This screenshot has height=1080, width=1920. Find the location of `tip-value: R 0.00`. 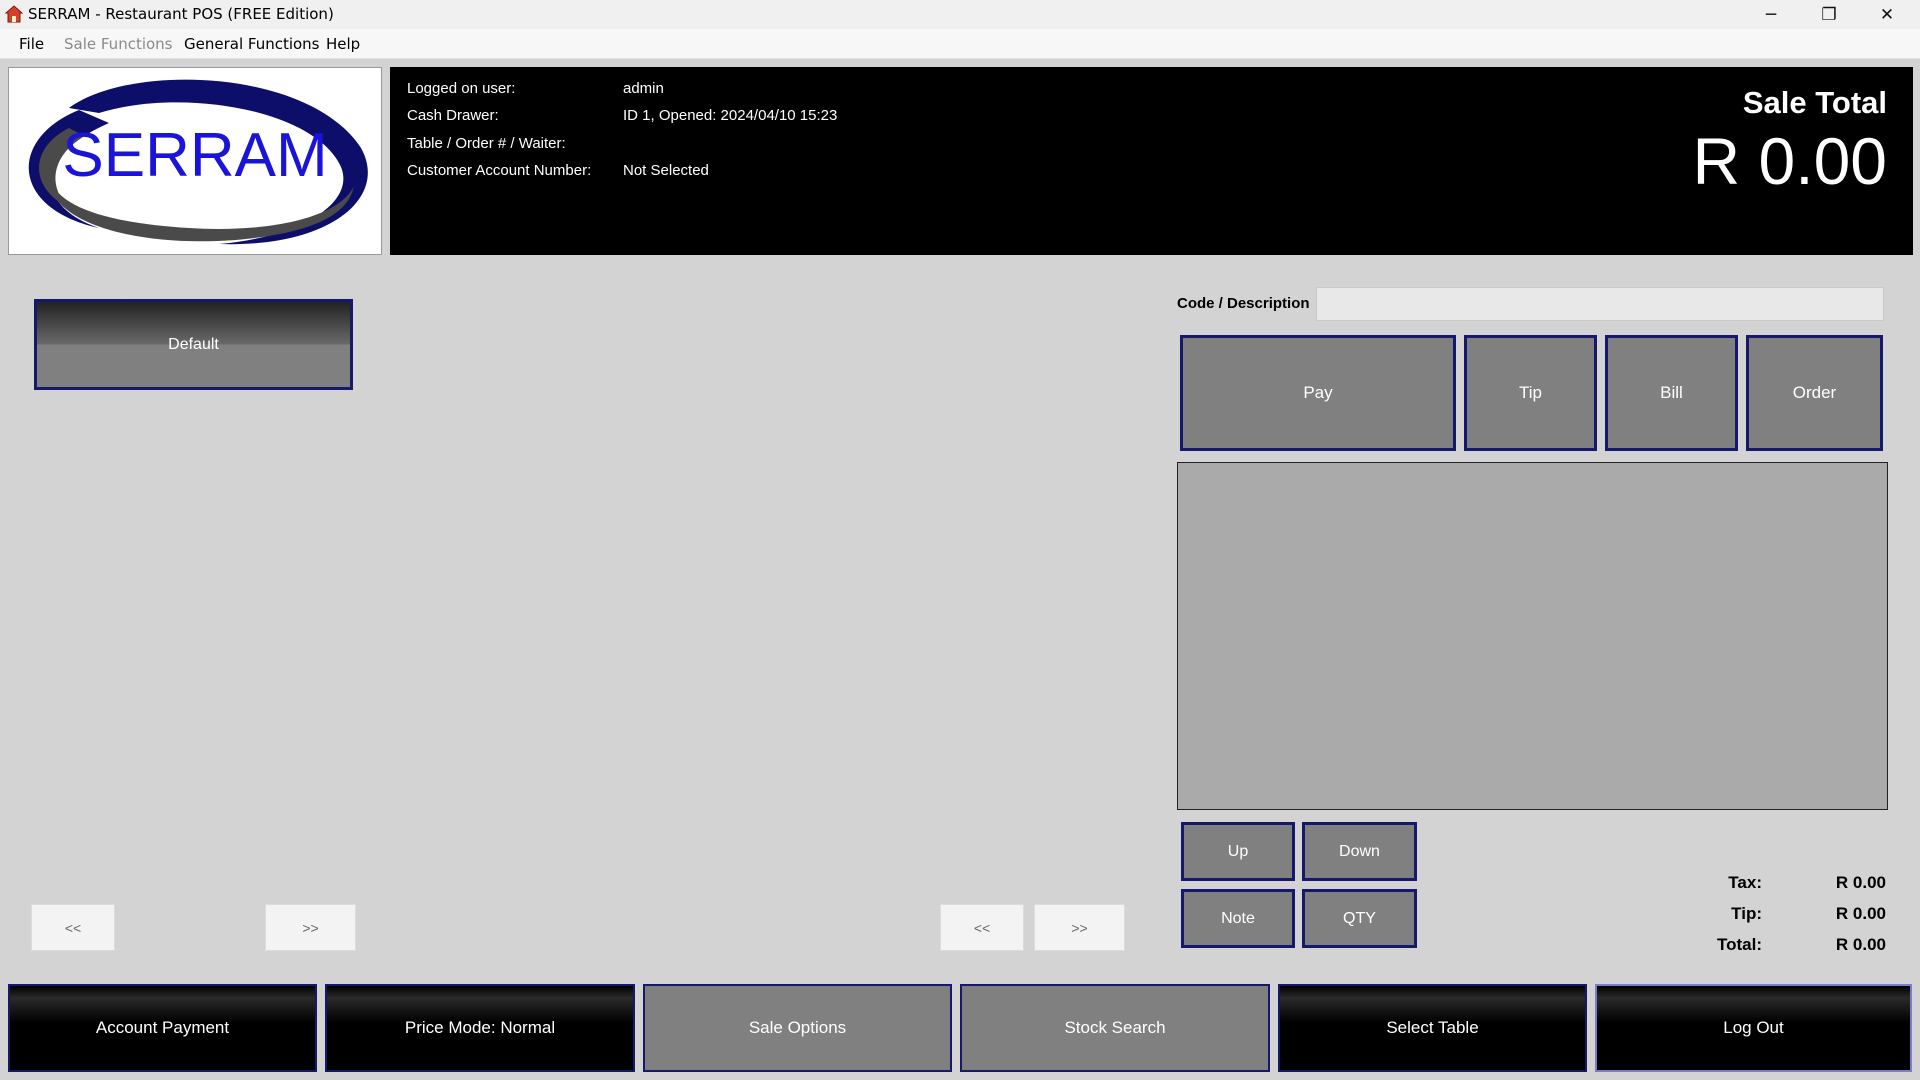

tip-value: R 0.00 is located at coordinates (1860, 913).